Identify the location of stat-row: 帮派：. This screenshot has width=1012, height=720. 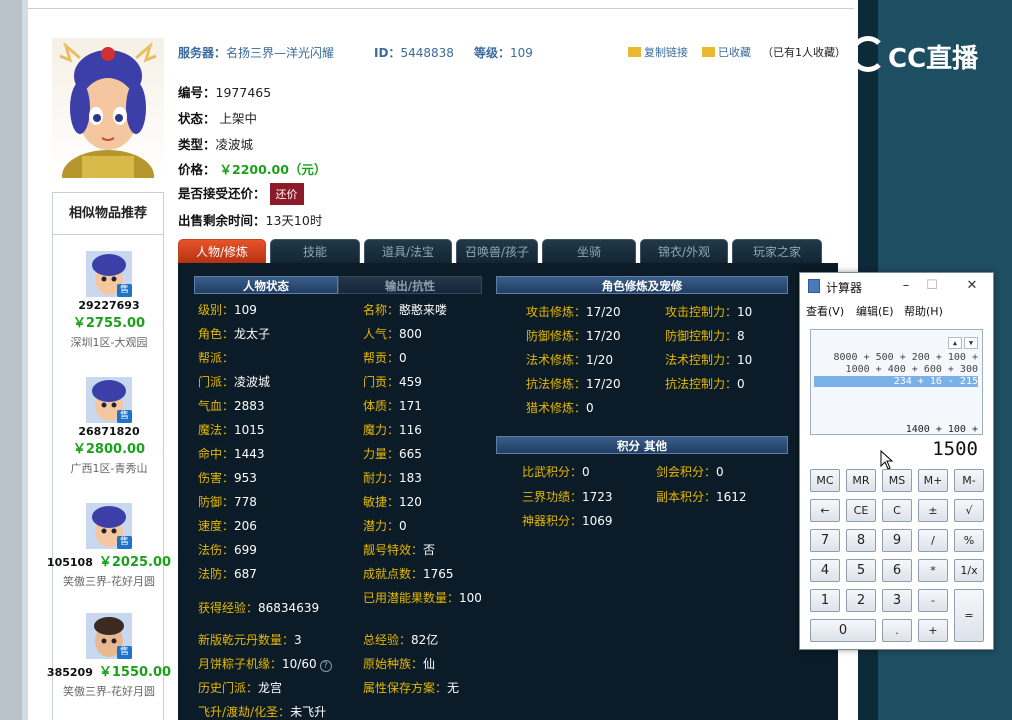
(216, 358).